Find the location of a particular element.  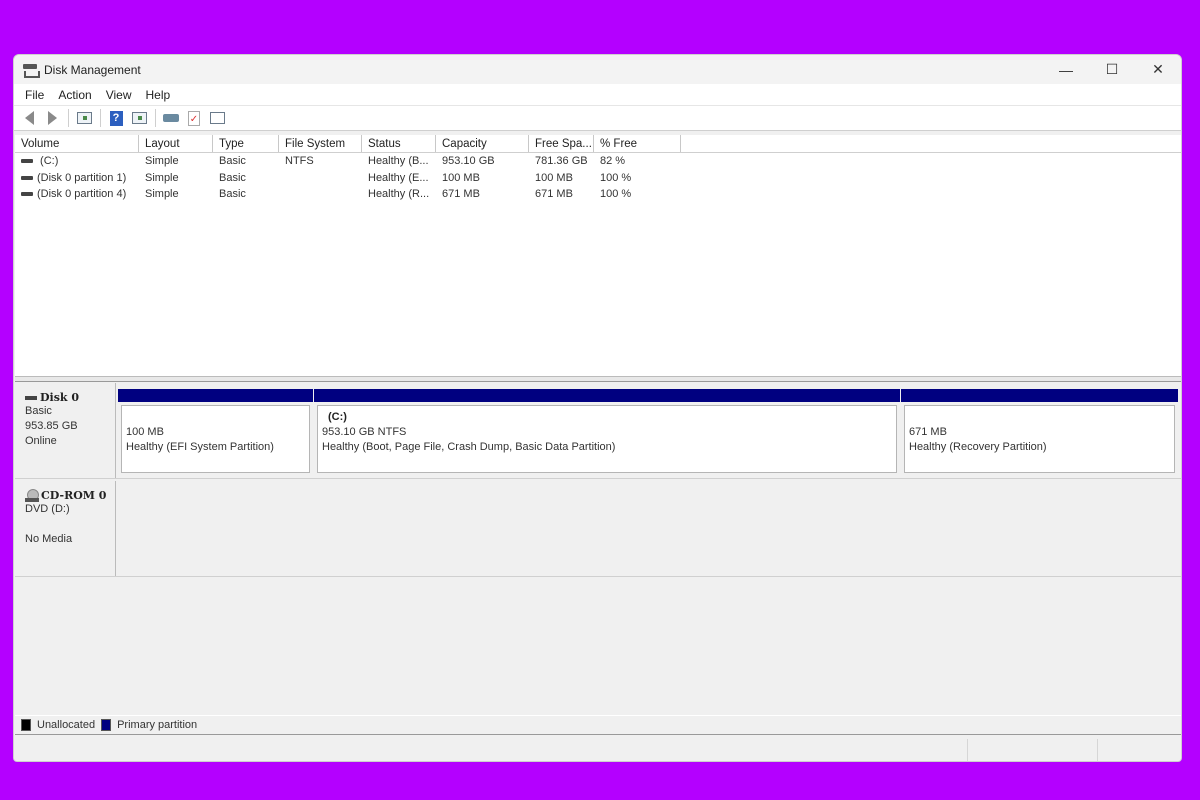

toolbar: ? ✓ is located at coordinates (597, 118).